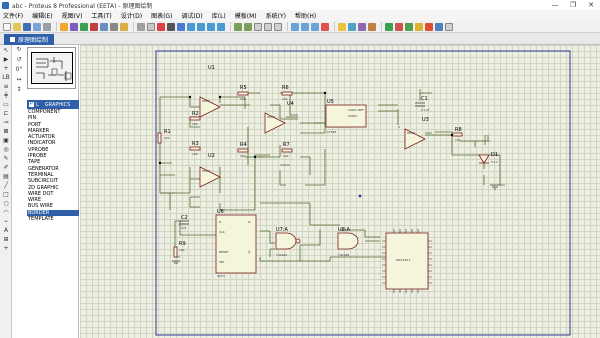 This screenshot has width=600, height=338. What do you see at coordinates (72, 15) in the screenshot?
I see `menu-view: 视图(V)` at bounding box center [72, 15].